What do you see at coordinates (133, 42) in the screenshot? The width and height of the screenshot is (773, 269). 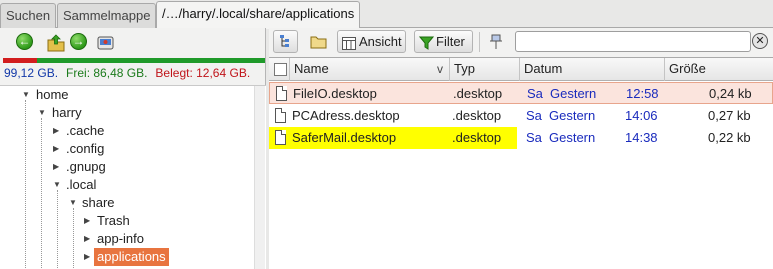 I see `left-toolbar: ← →` at bounding box center [133, 42].